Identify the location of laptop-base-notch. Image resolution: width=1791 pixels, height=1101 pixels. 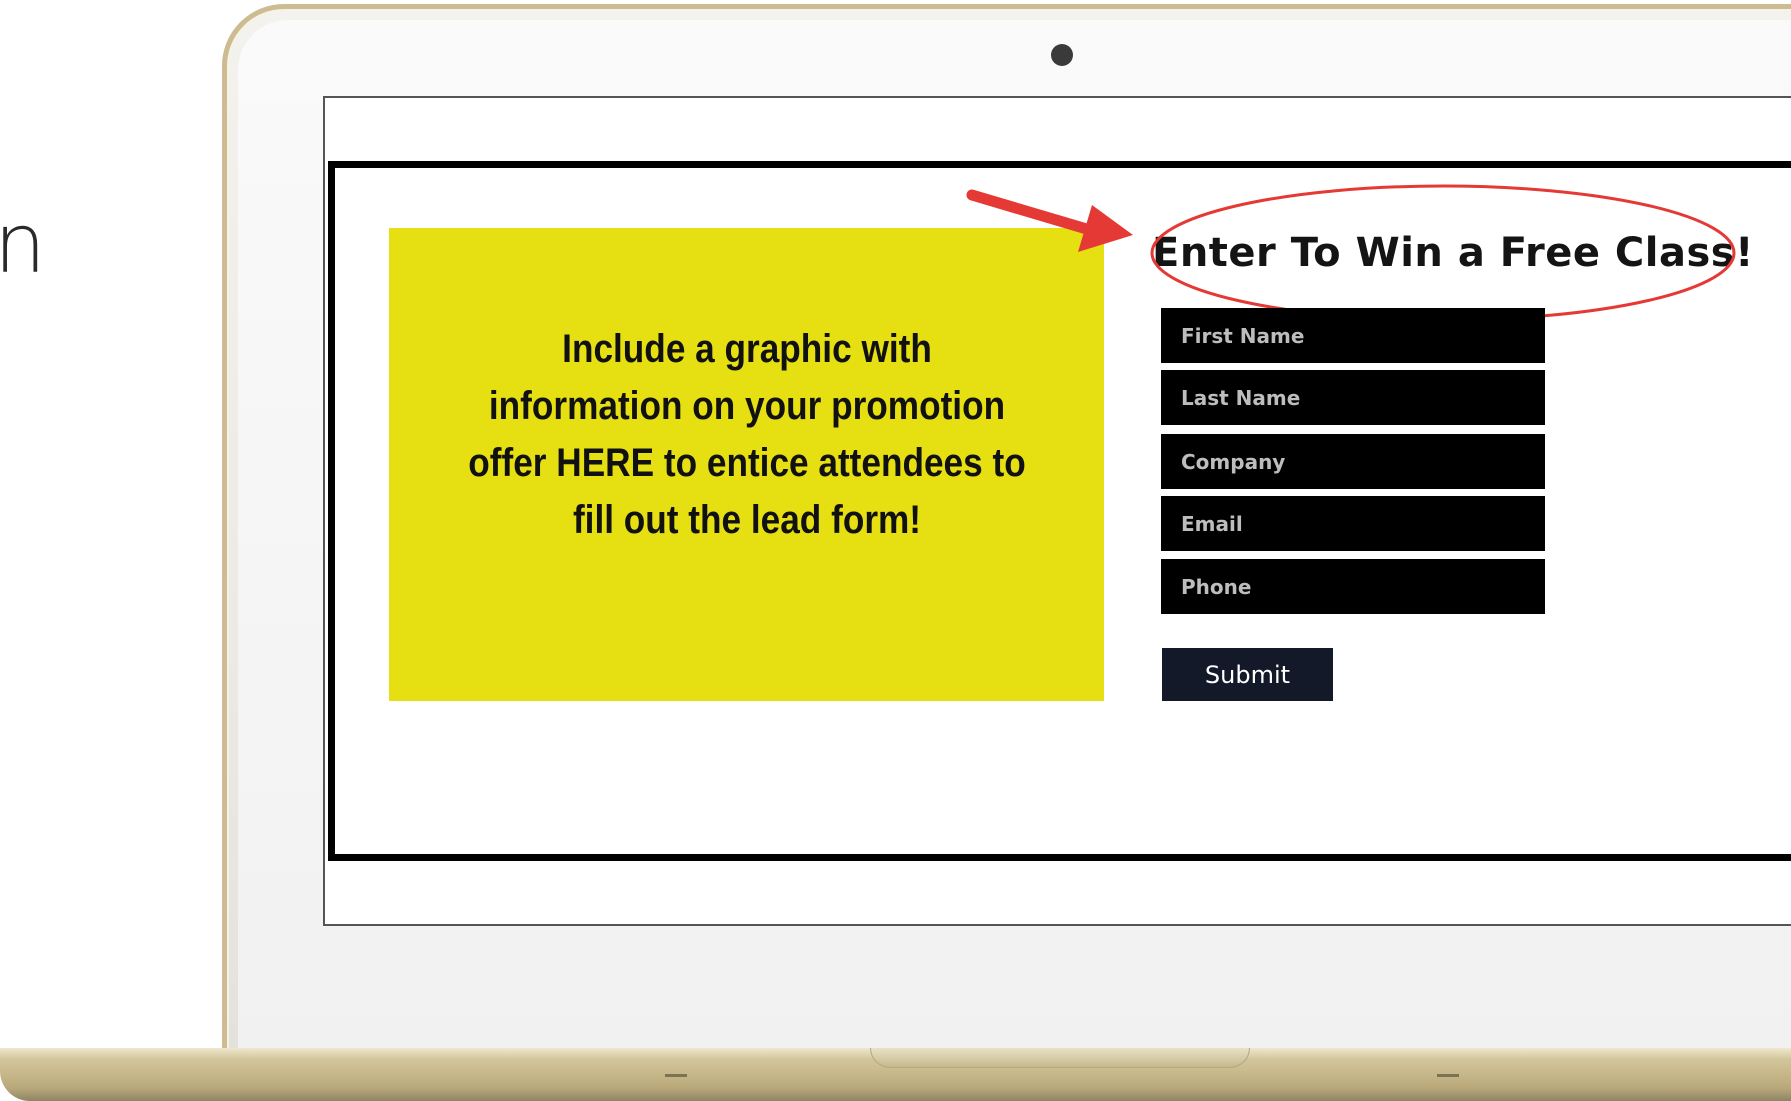
(1060, 1058).